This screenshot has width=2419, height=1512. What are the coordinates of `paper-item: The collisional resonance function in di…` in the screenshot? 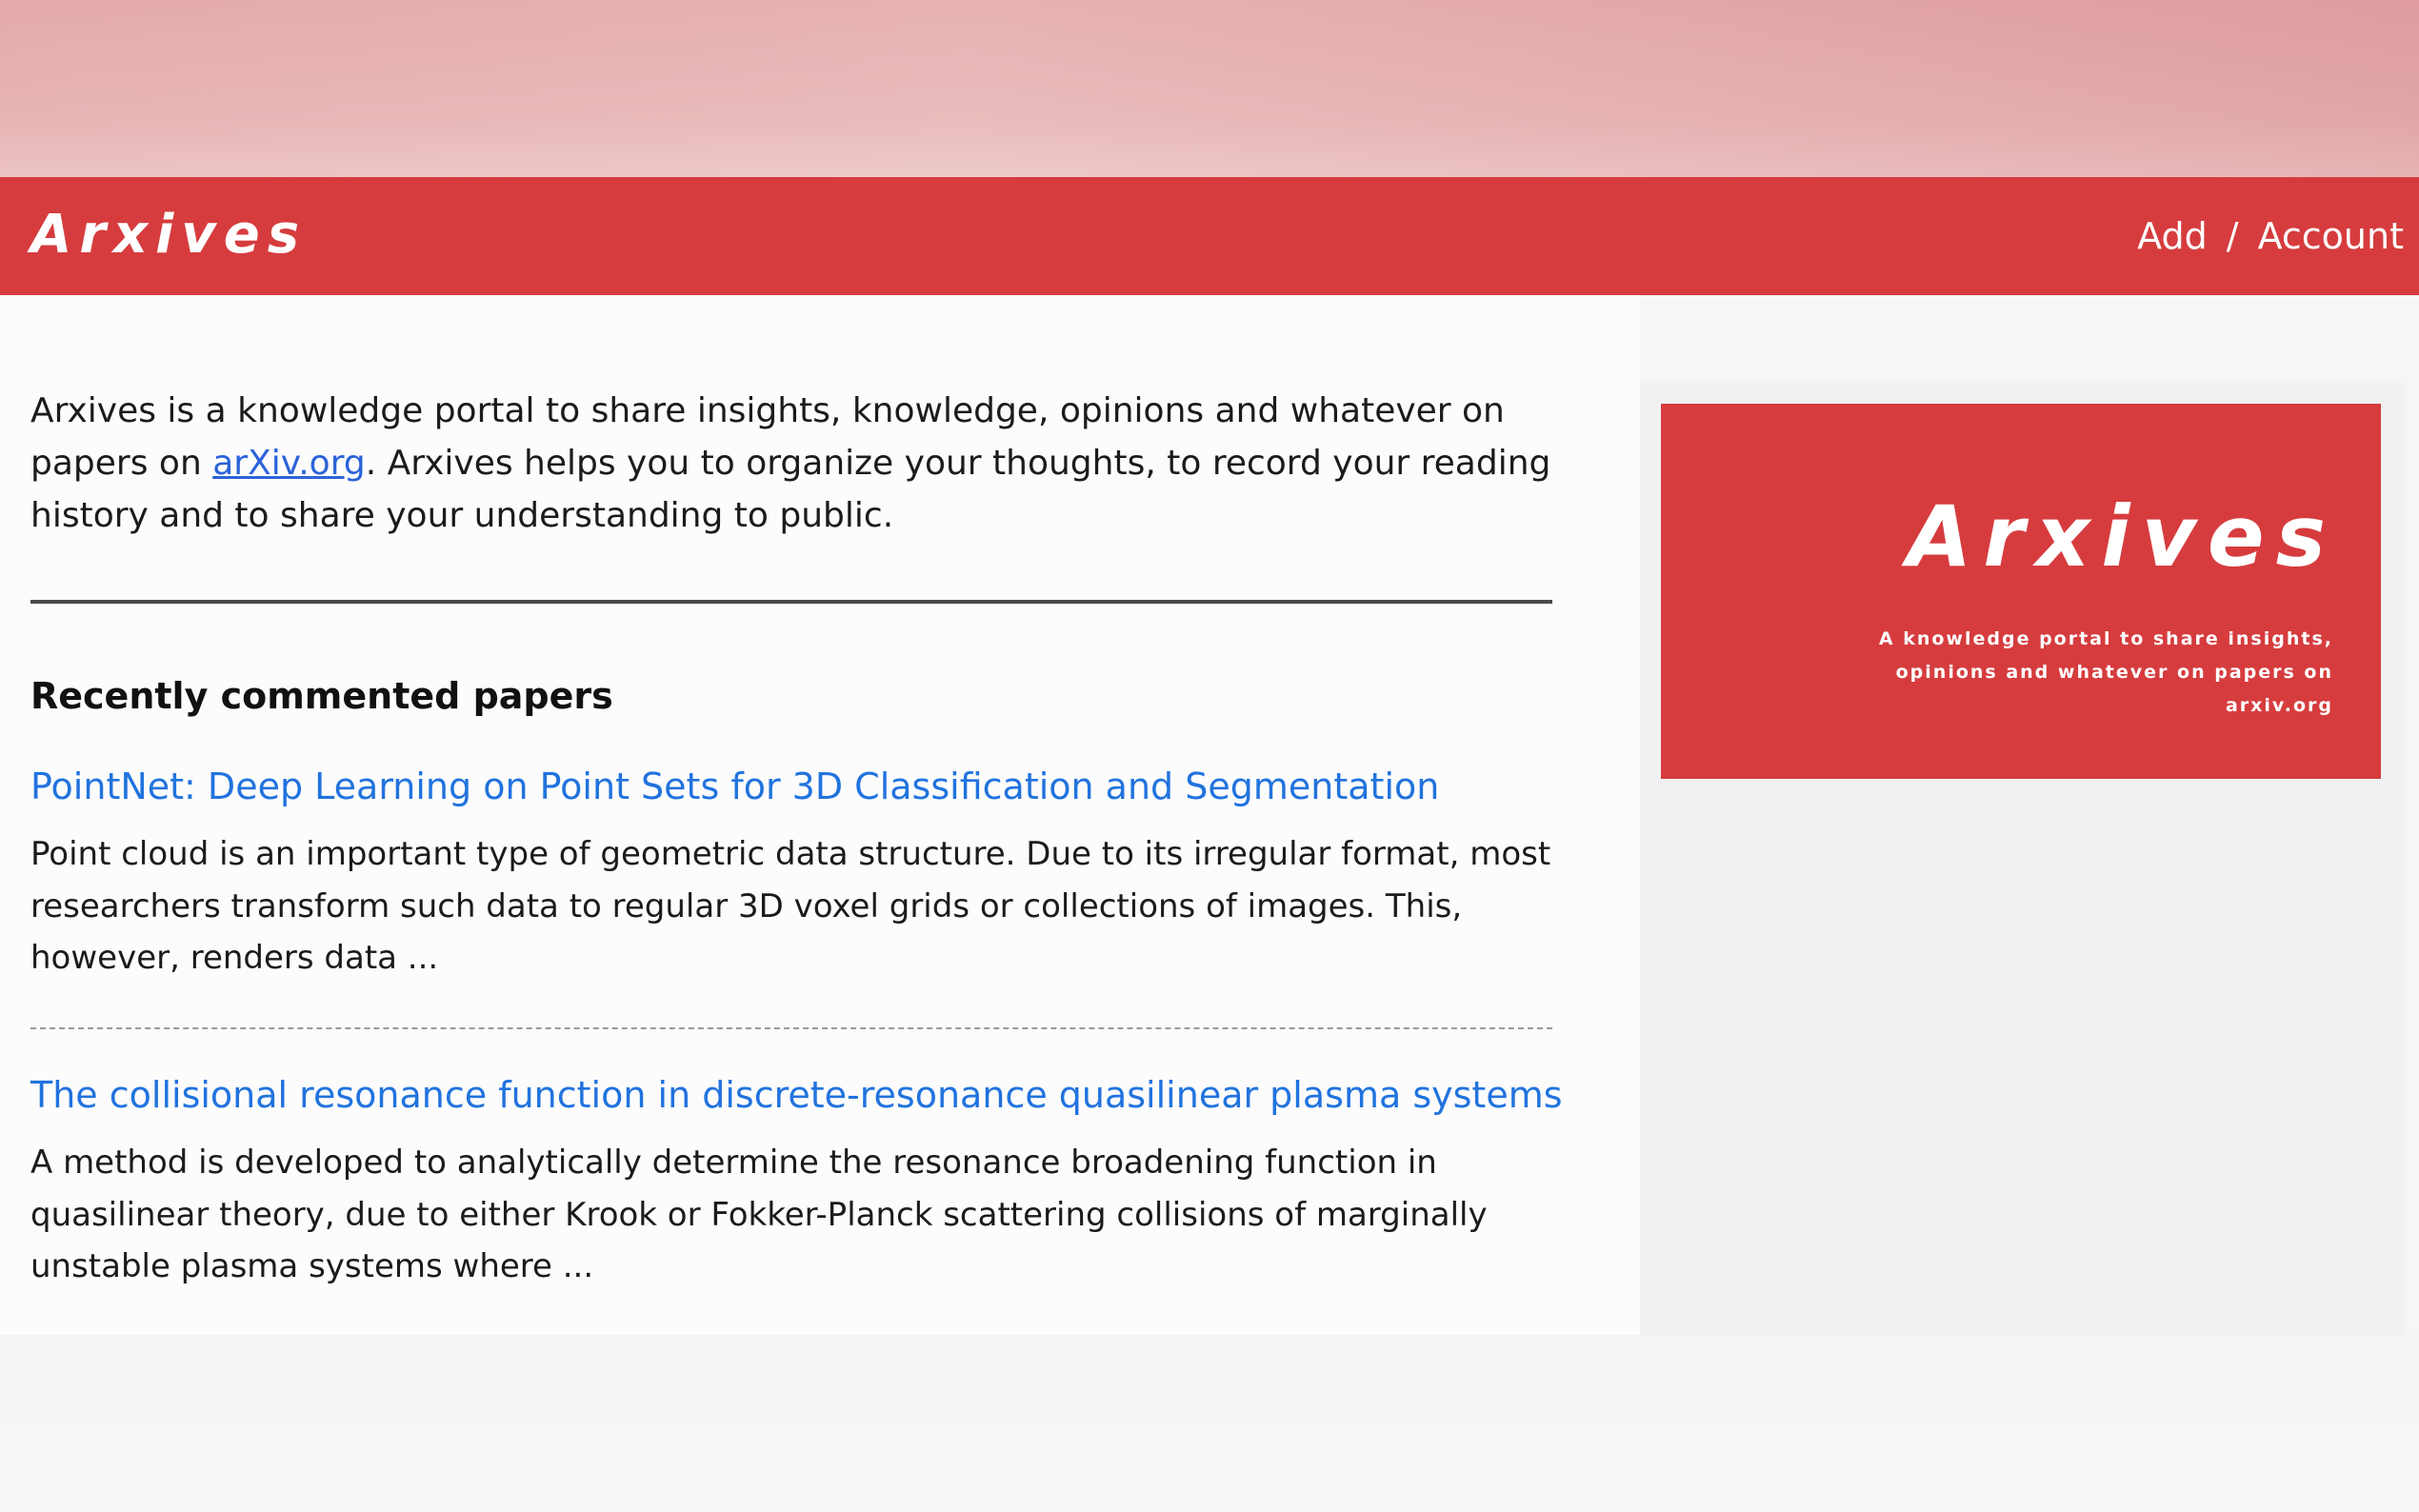 It's located at (796, 1180).